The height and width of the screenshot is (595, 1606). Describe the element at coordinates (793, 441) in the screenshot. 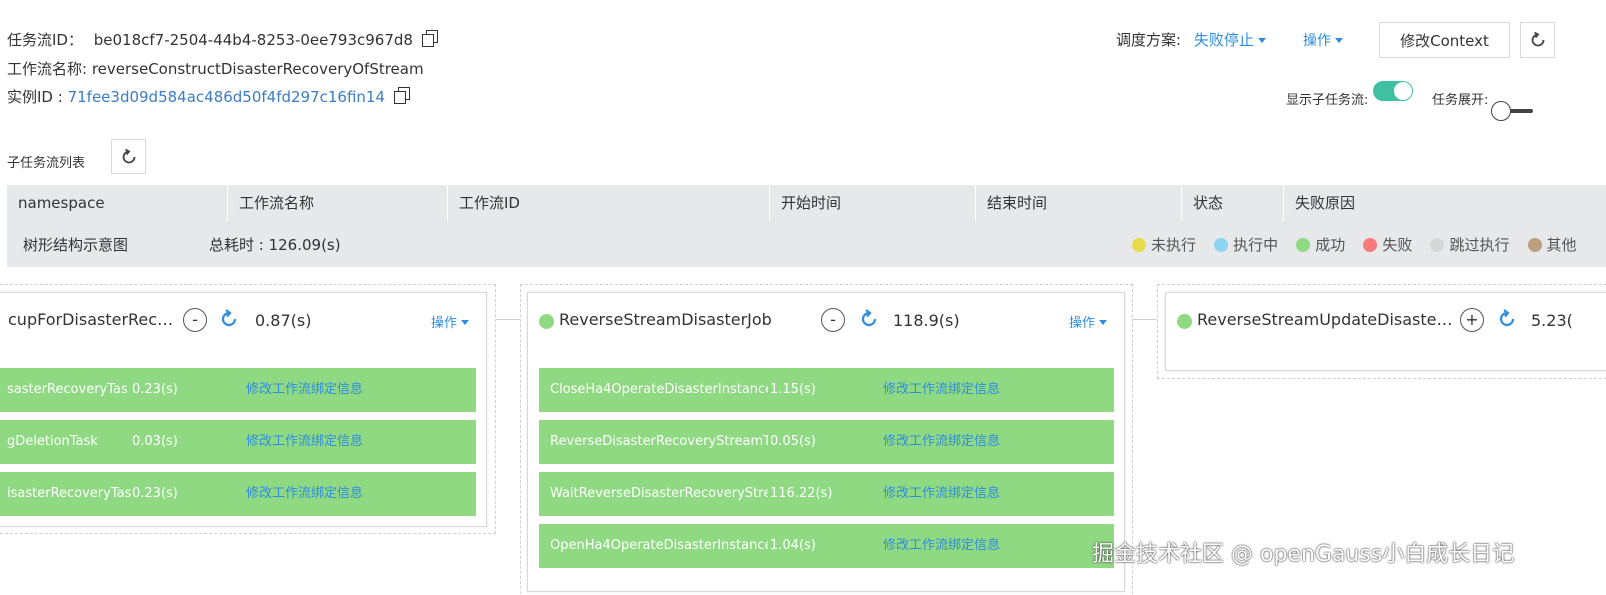

I see `task-duration: 0.05(s)` at that location.